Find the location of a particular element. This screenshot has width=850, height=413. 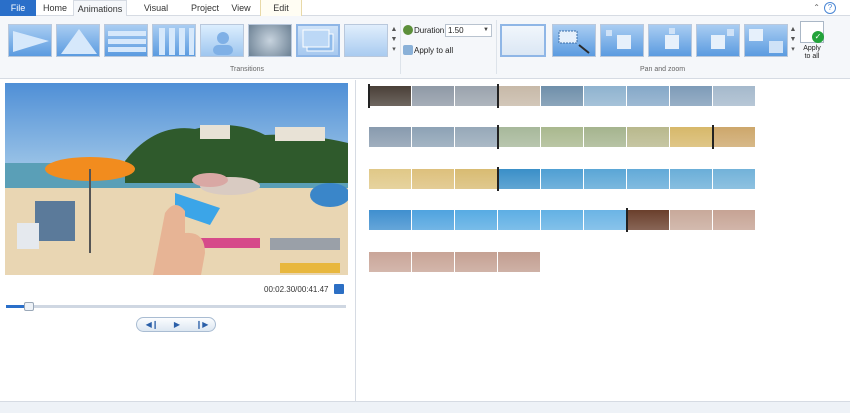

file-menu-button: File is located at coordinates (18, 8).